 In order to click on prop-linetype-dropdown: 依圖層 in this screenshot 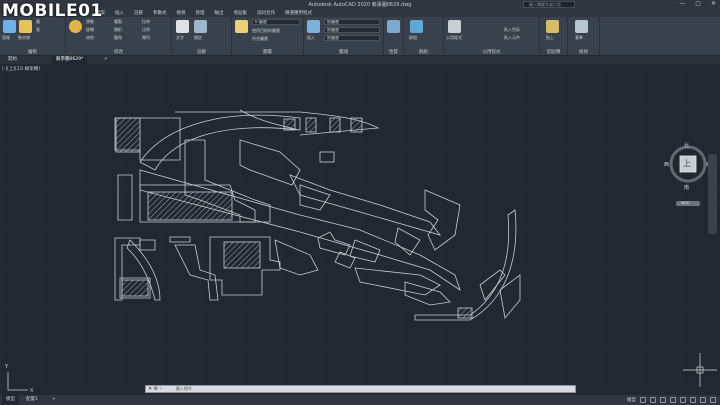, I will do `click(352, 30)`.